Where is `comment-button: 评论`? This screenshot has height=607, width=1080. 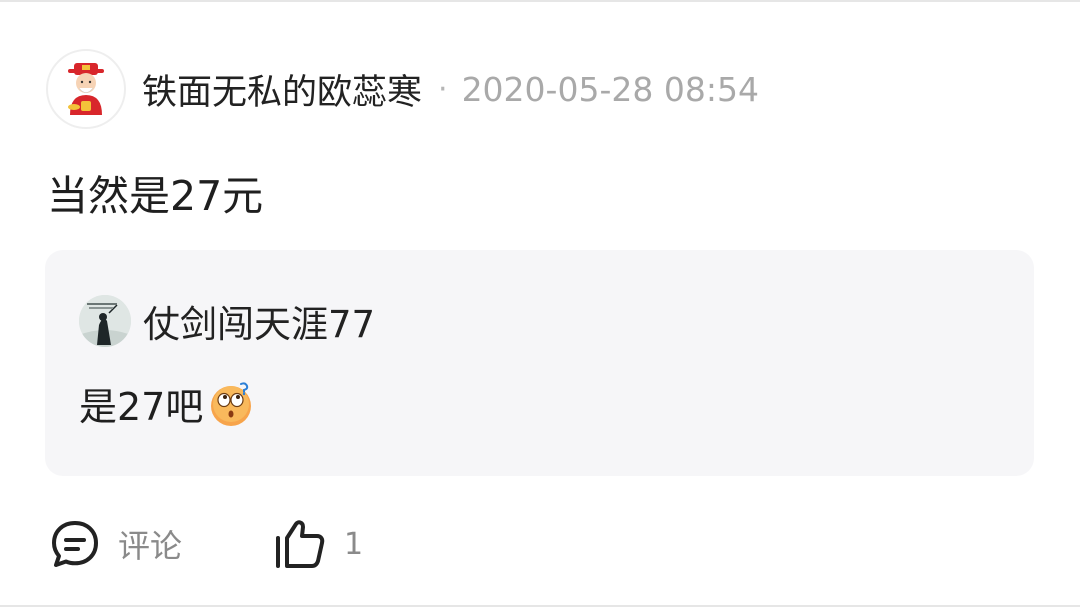 comment-button: 评论 is located at coordinates (116, 544).